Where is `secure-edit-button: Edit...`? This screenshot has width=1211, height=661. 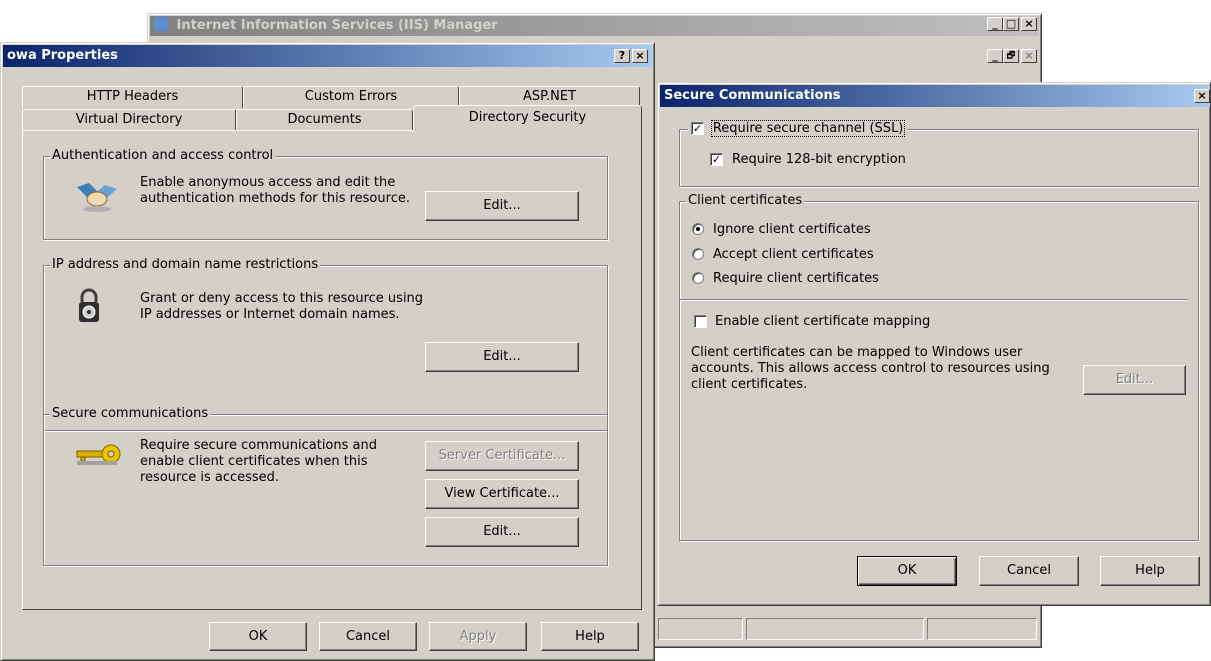
secure-edit-button: Edit... is located at coordinates (502, 532).